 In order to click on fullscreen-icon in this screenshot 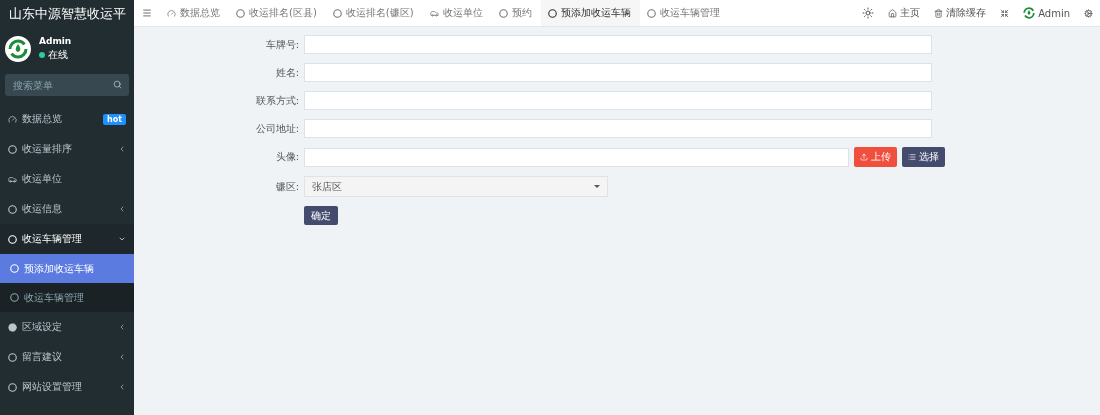, I will do `click(1005, 13)`.